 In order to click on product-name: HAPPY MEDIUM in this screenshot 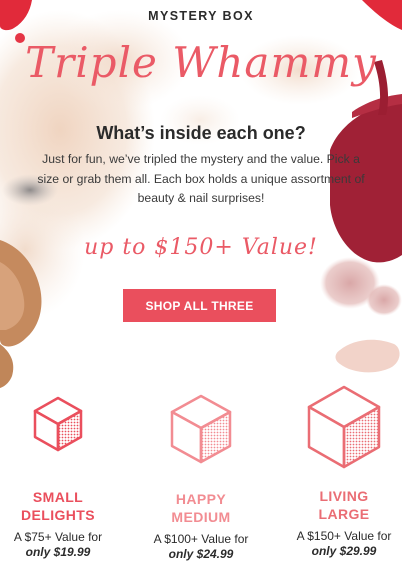, I will do `click(201, 508)`.